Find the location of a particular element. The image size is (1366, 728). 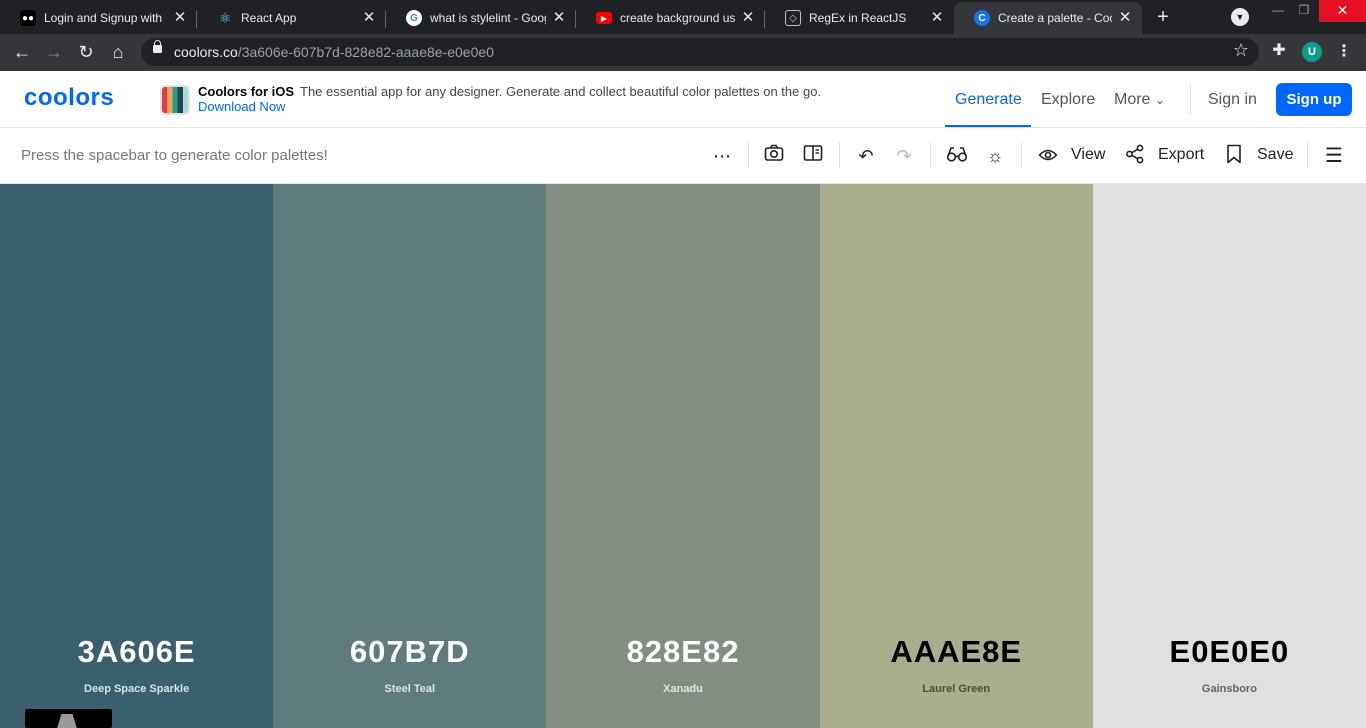

promo-title: Coolors for iOS is located at coordinates (246, 91).